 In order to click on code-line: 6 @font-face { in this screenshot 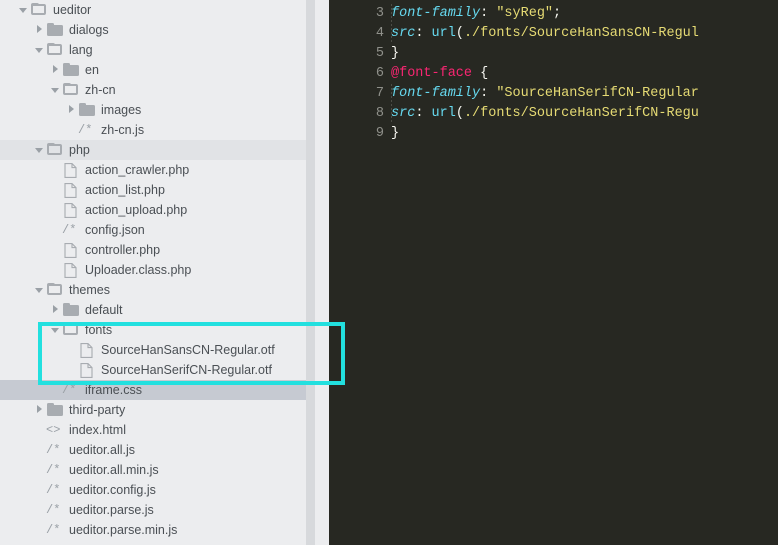, I will do `click(553, 74)`.